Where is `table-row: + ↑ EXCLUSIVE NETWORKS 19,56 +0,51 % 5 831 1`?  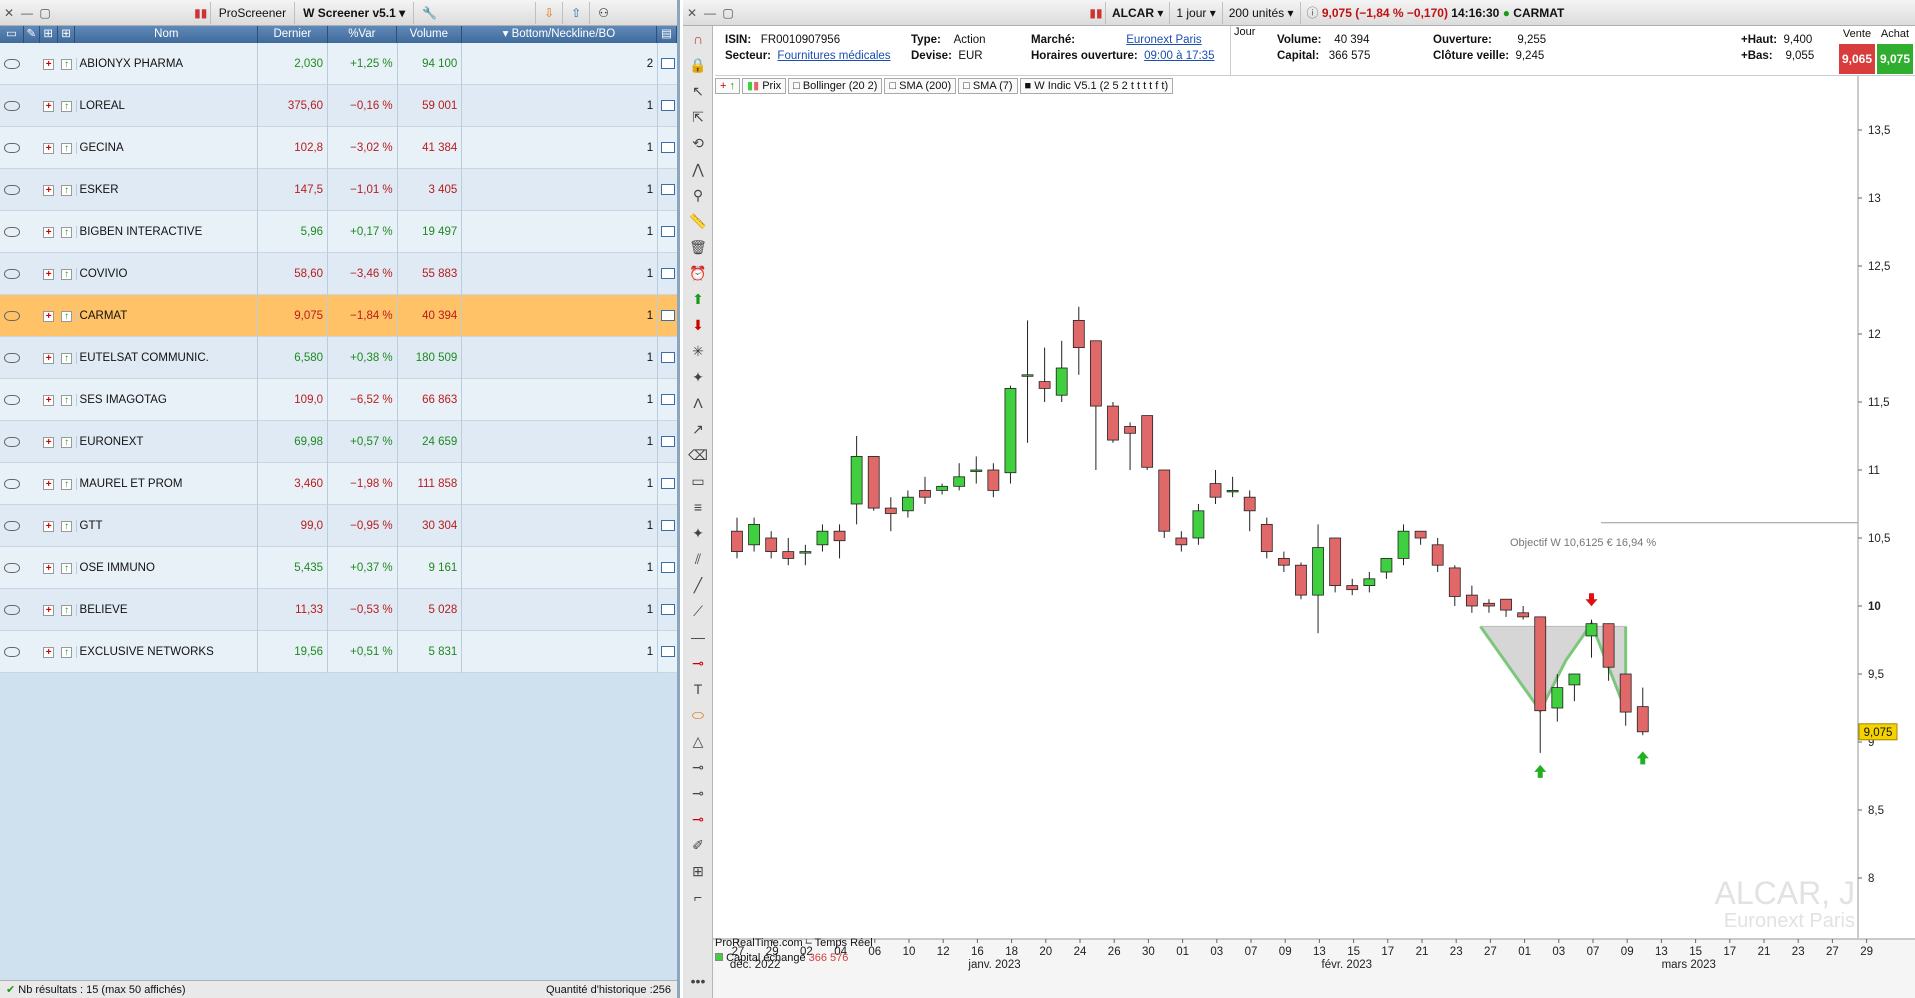
table-row: + ↑ EXCLUSIVE NETWORKS 19,56 +0,51 % 5 831 1 is located at coordinates (338, 651).